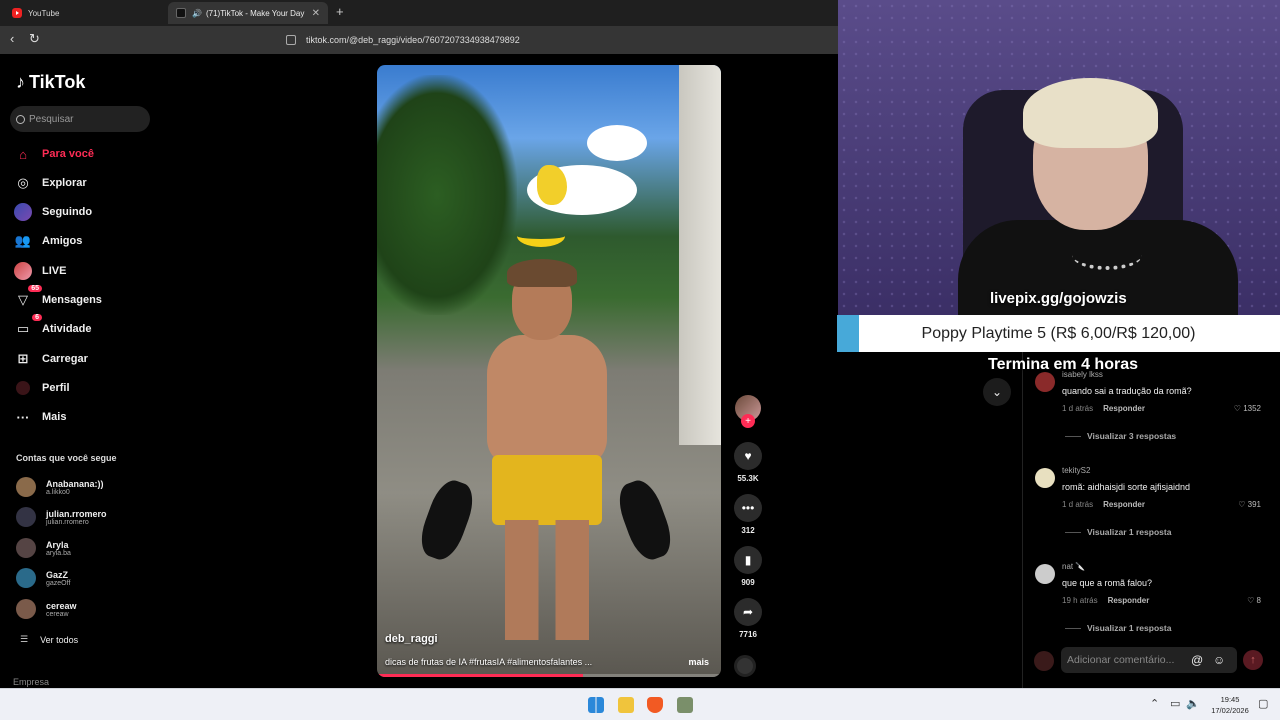 The width and height of the screenshot is (1280, 720). I want to click on creator-avatar-button: +, so click(748, 411).